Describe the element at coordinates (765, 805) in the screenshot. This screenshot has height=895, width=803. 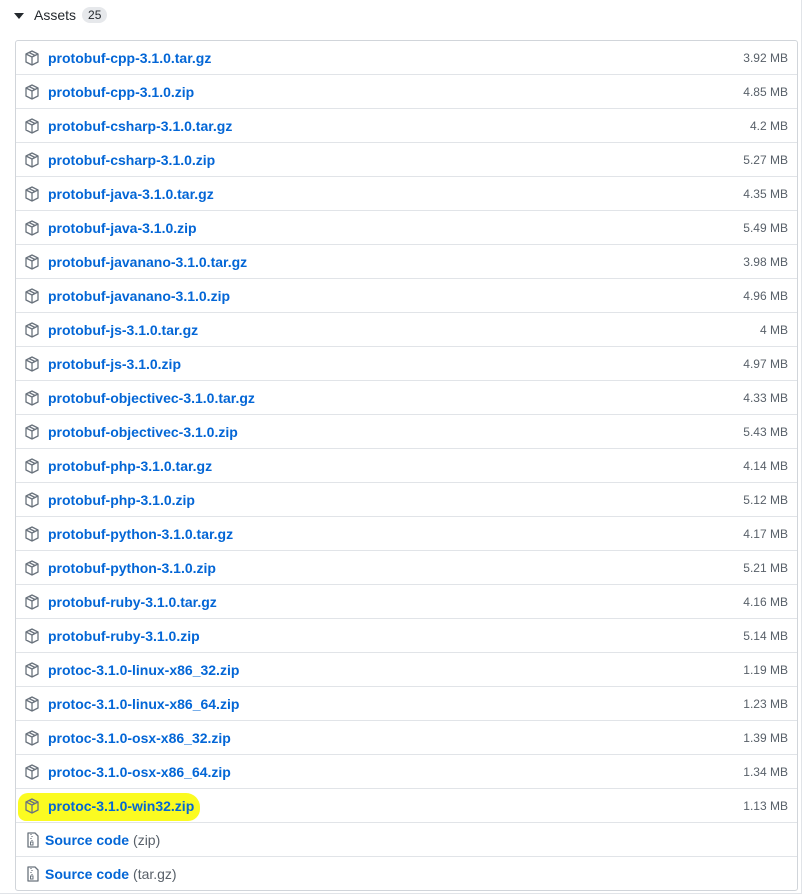
I see `asset-size: 1.13 MB` at that location.